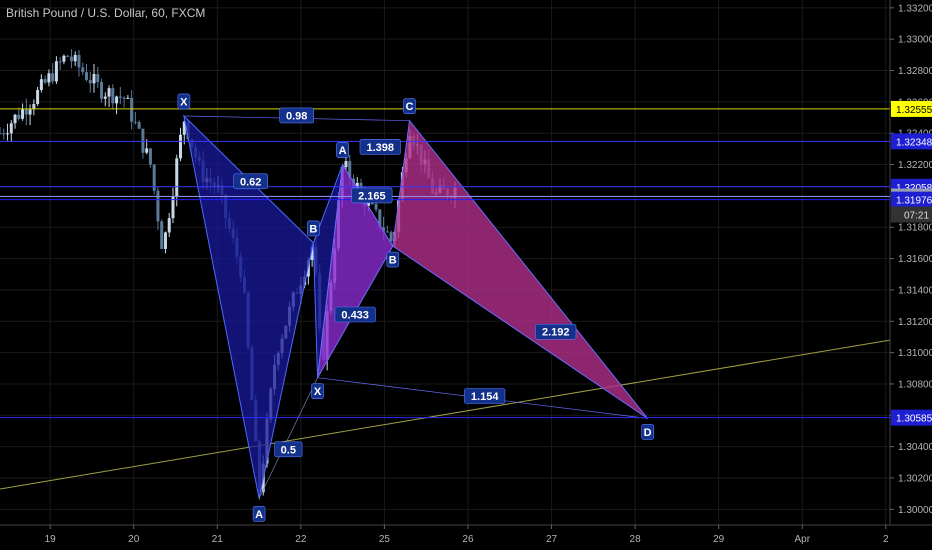  What do you see at coordinates (915, 259) in the screenshot?
I see `y-tick-label-8: 1.31600` at bounding box center [915, 259].